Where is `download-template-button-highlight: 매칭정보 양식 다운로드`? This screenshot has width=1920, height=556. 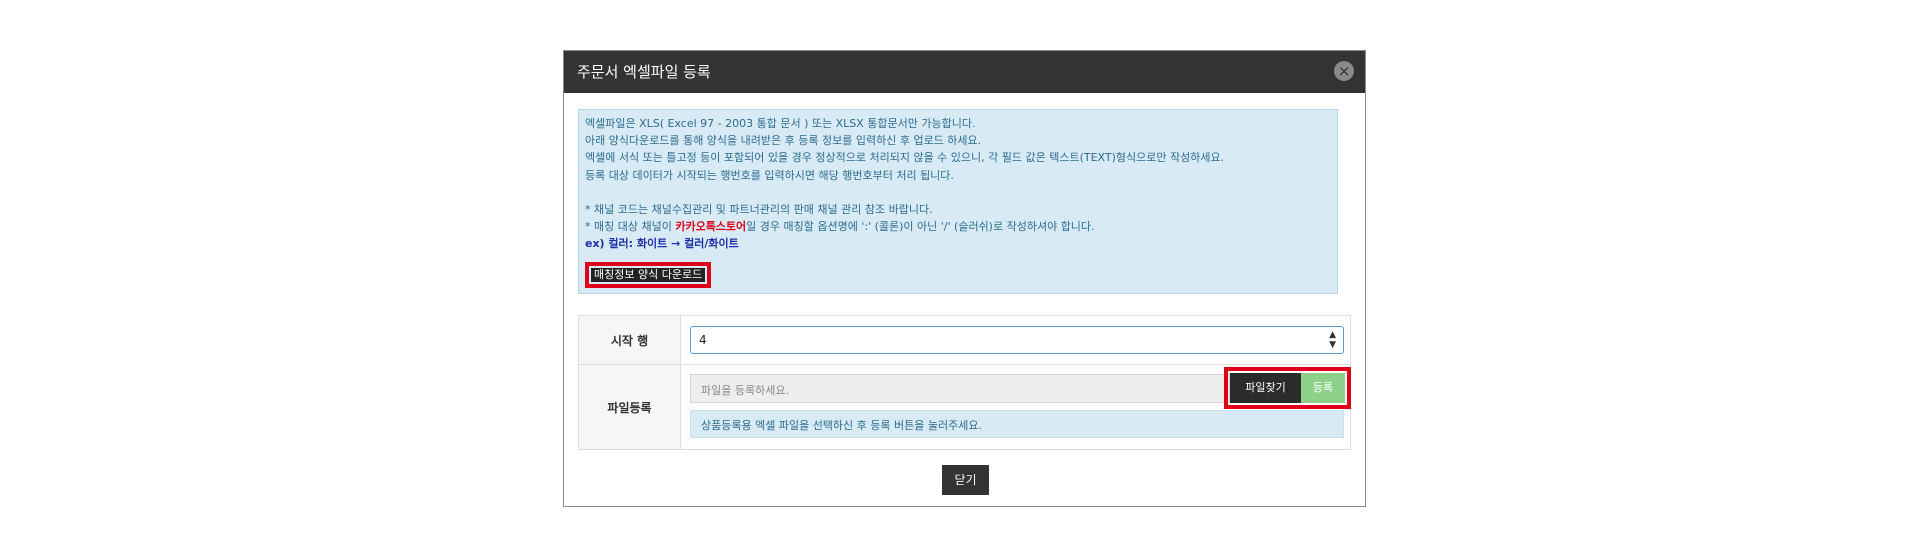 download-template-button-highlight: 매칭정보 양식 다운로드 is located at coordinates (648, 275).